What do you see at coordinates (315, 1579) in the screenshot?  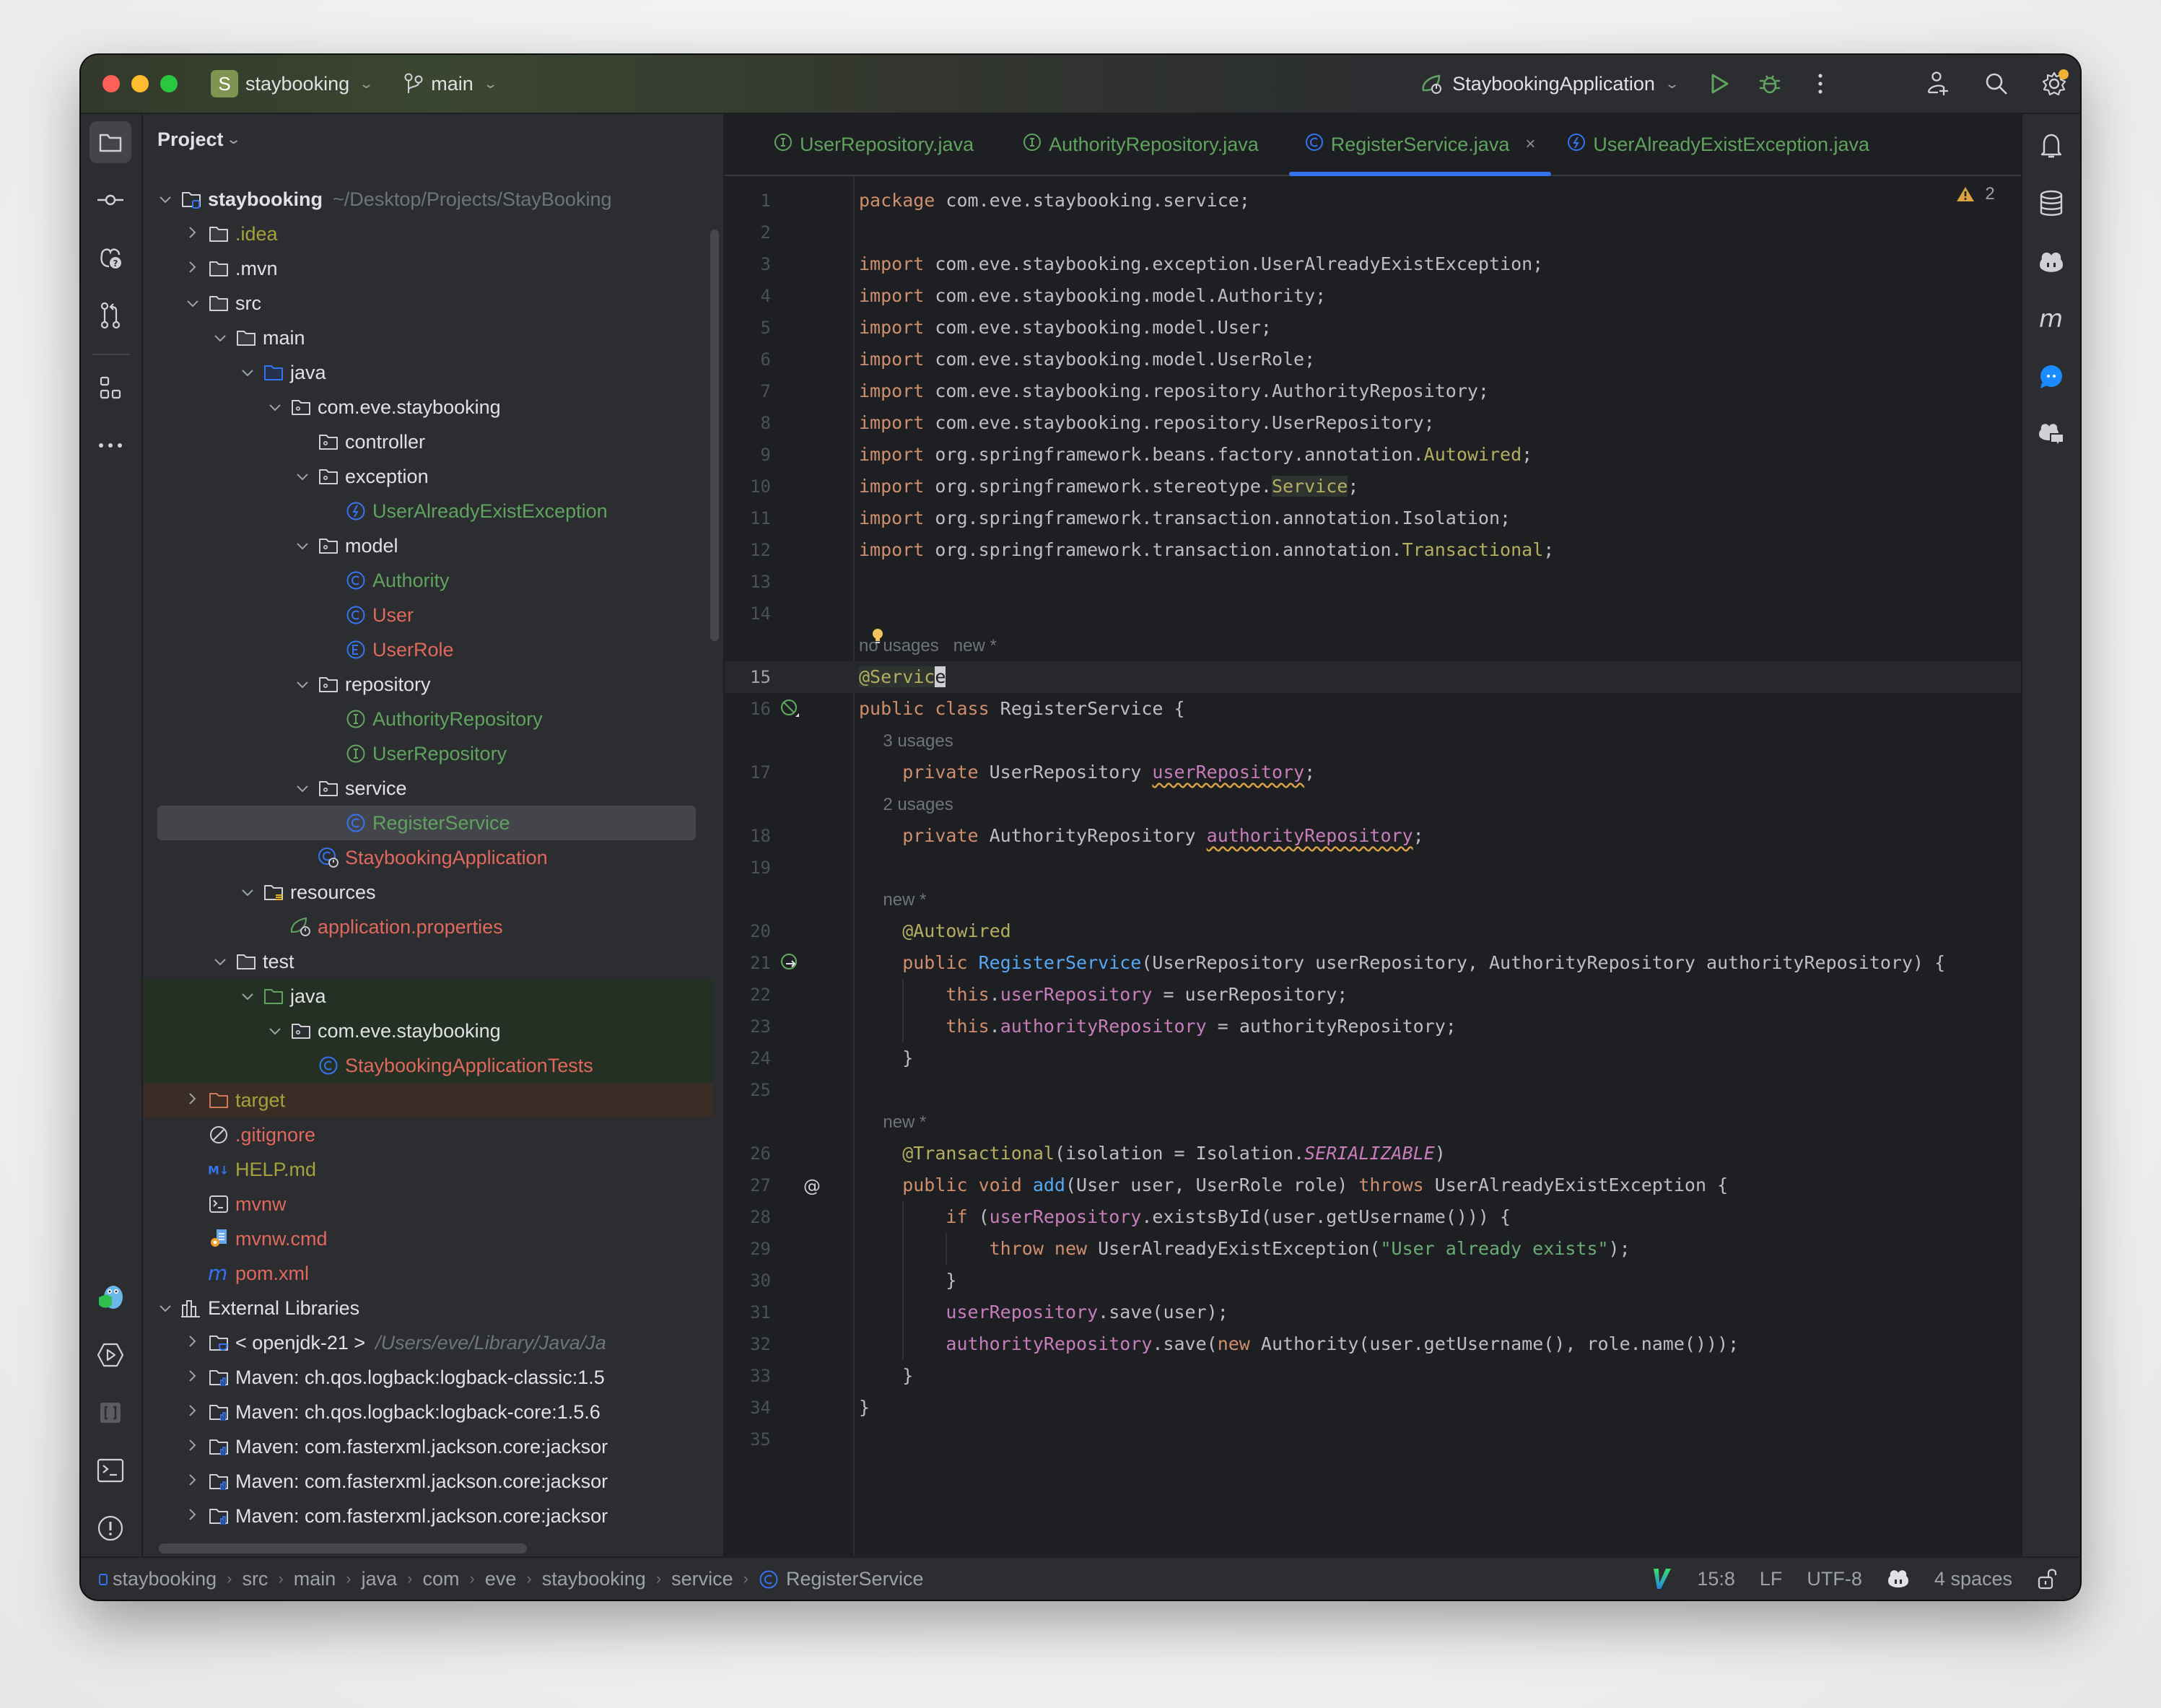 I see `breadcrumb-item: main` at bounding box center [315, 1579].